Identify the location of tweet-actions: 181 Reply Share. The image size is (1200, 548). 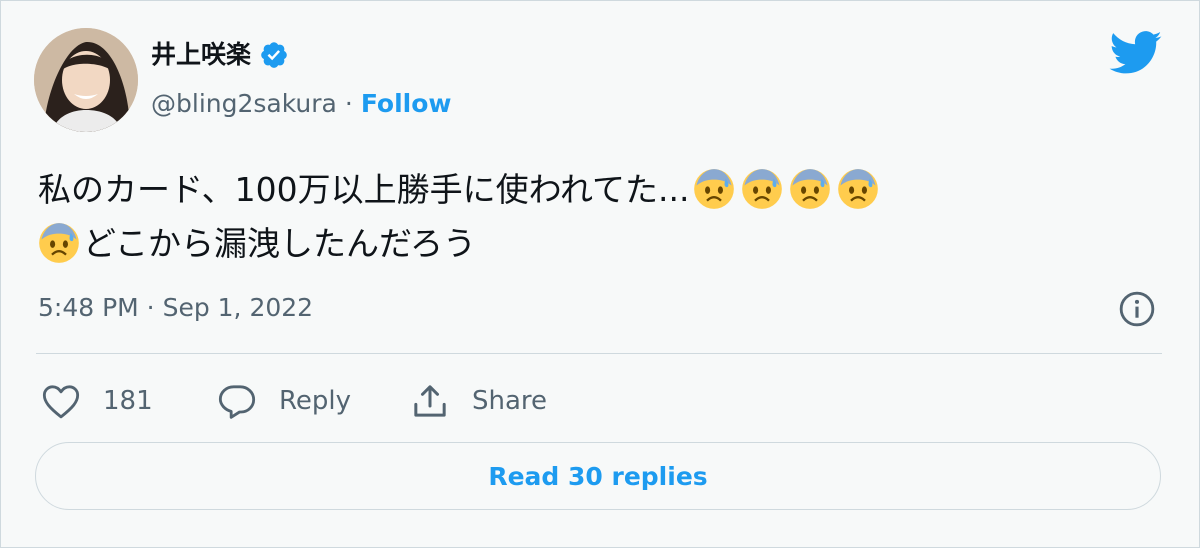
(294, 401).